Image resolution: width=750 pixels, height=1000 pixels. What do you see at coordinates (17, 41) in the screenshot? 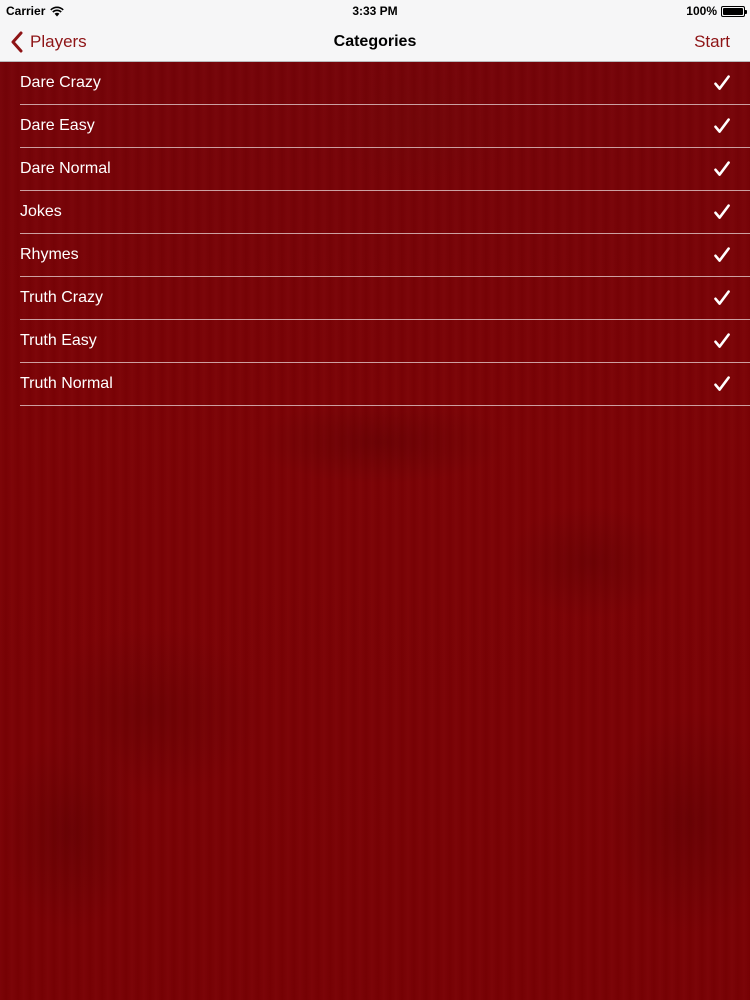
I see `chevron-left-icon` at bounding box center [17, 41].